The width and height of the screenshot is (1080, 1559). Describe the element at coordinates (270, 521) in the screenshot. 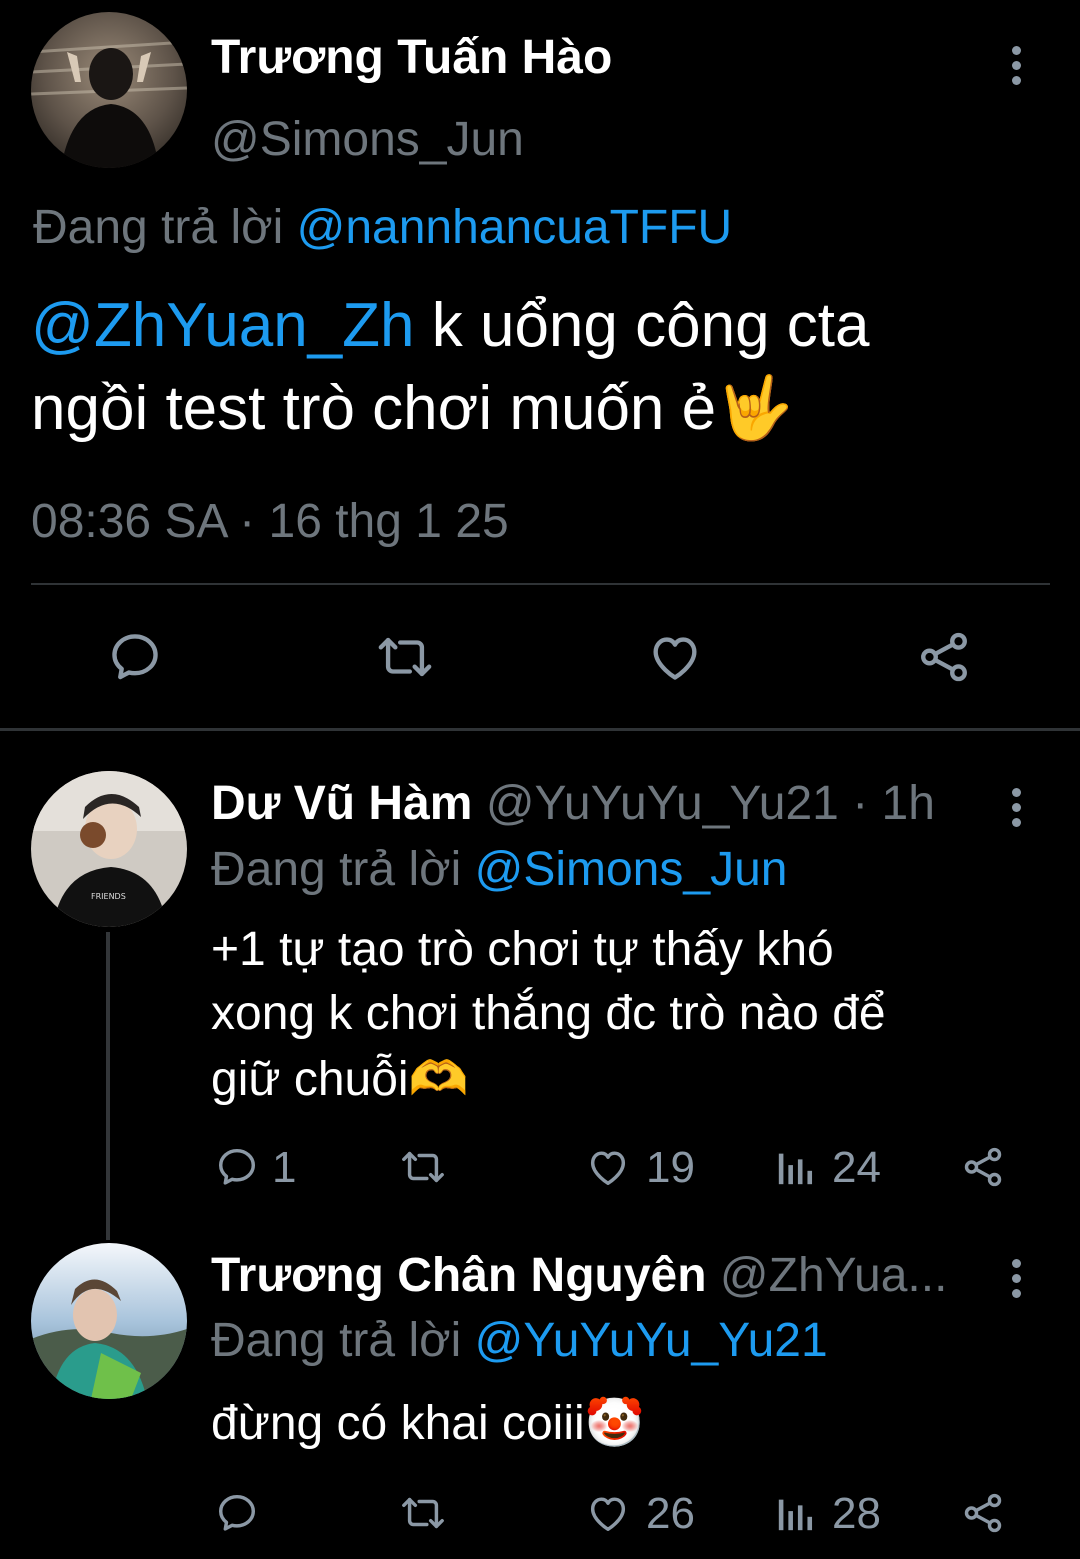

I see `main-tweet-timestamp: 08:36 SA · 16 thg 1 25` at that location.